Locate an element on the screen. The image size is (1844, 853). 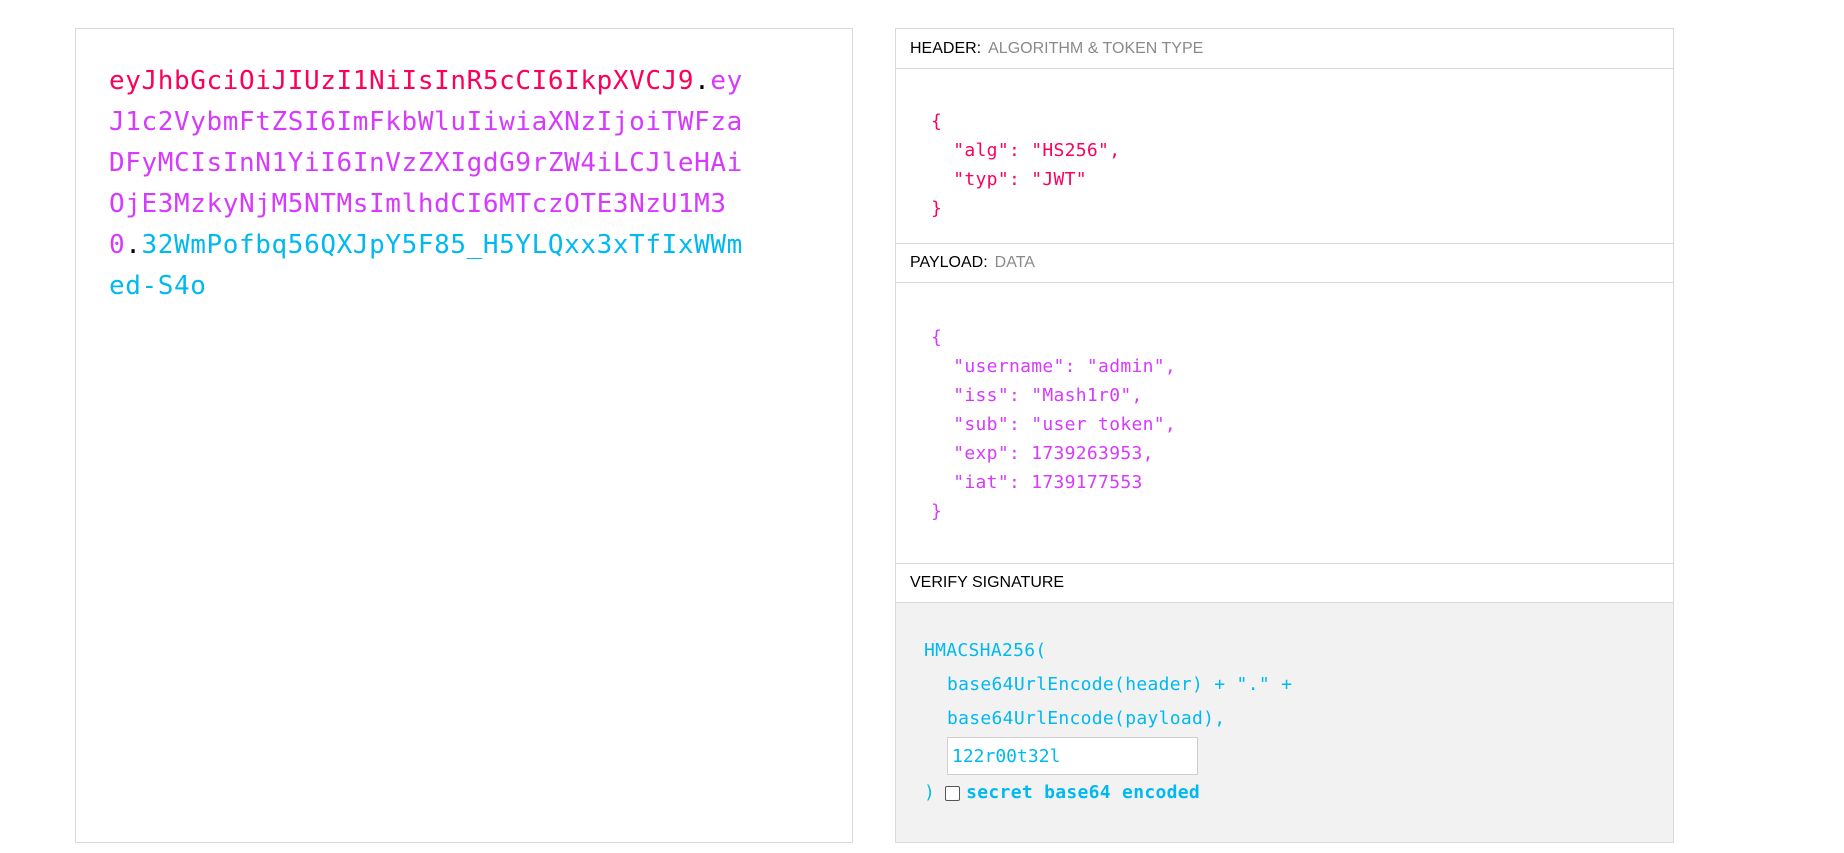
secret-base64-checkbox-label: secret base64 encoded is located at coordinates (1083, 793).